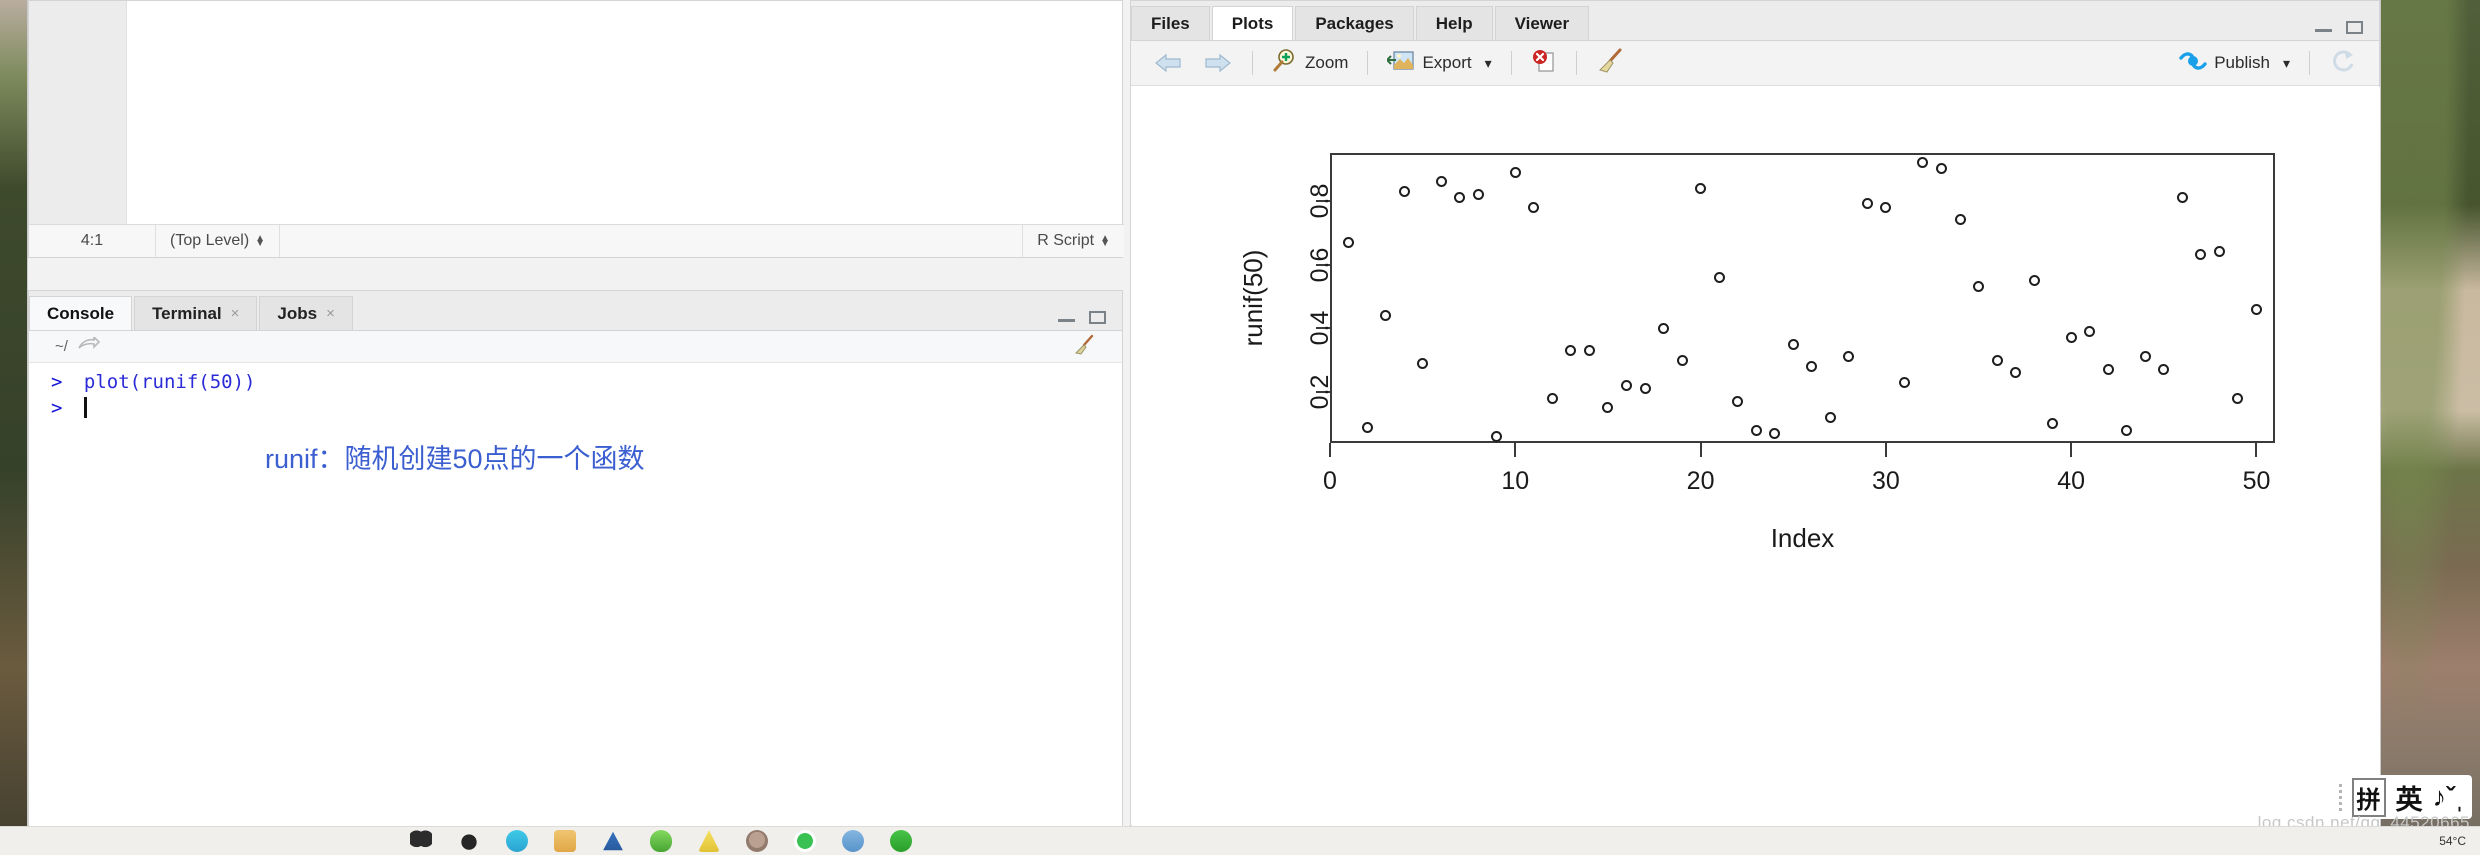 The width and height of the screenshot is (2480, 855). Describe the element at coordinates (2340, 797) in the screenshot. I see `drag-handle-icon` at that location.